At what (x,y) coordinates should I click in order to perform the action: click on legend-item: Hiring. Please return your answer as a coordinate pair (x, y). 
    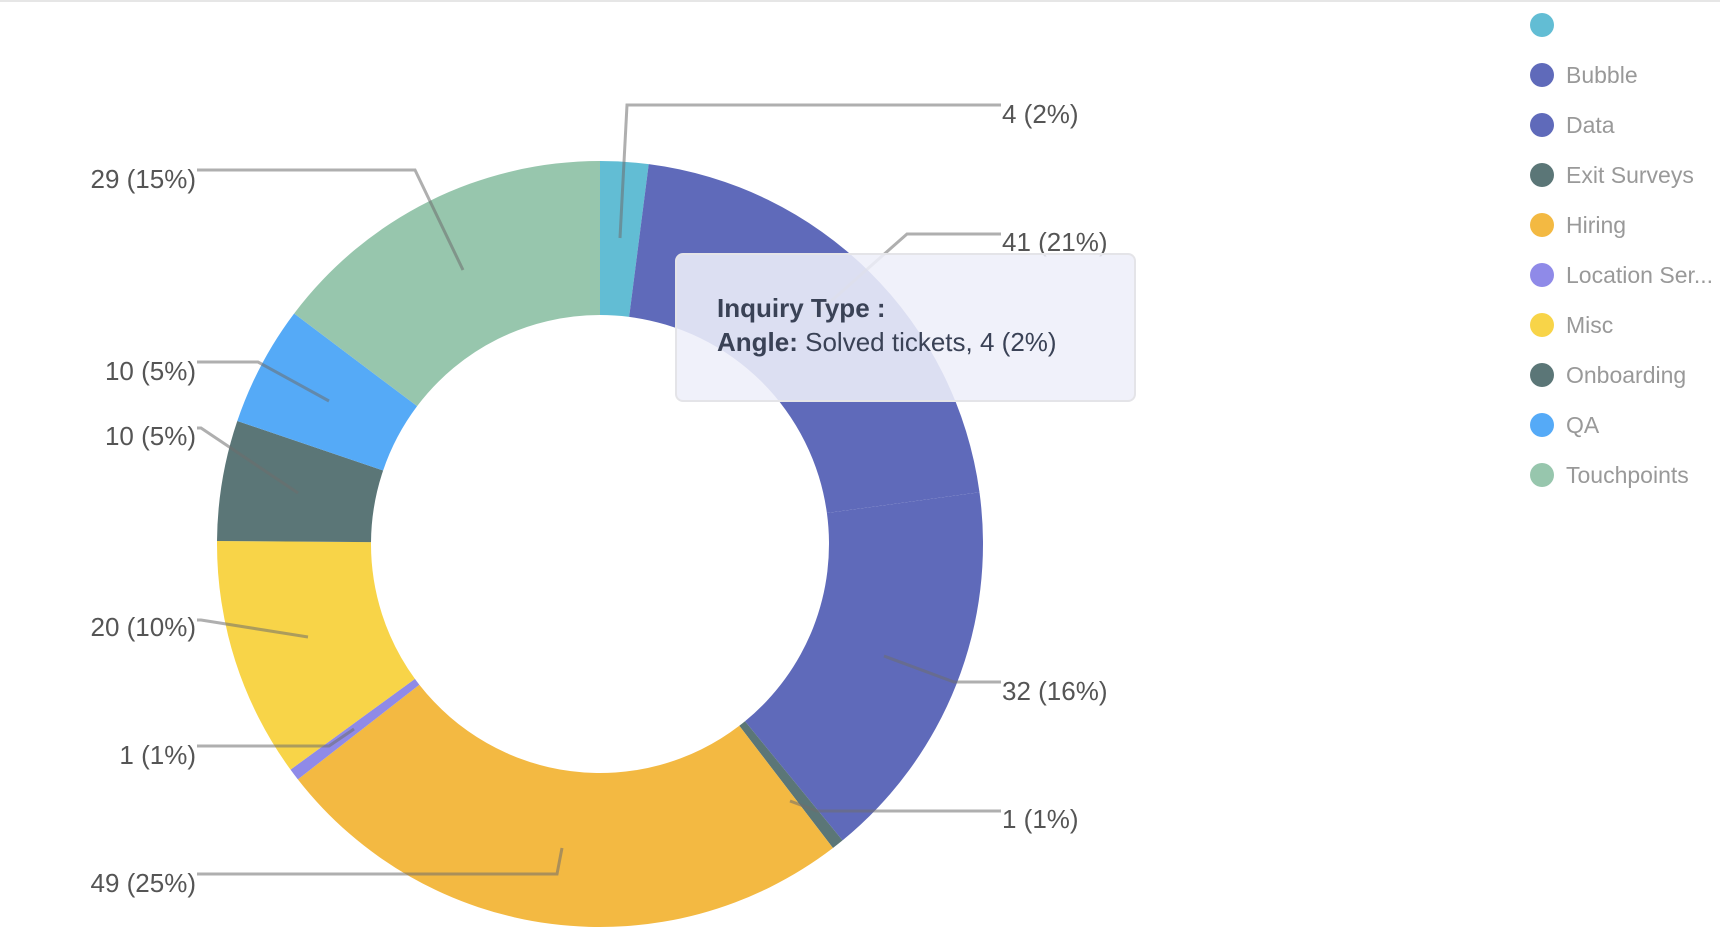
    Looking at the image, I should click on (1578, 225).